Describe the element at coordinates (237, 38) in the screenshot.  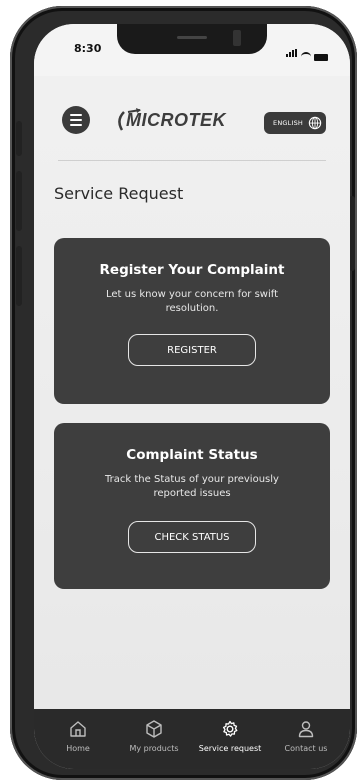
I see `camera-icon` at that location.